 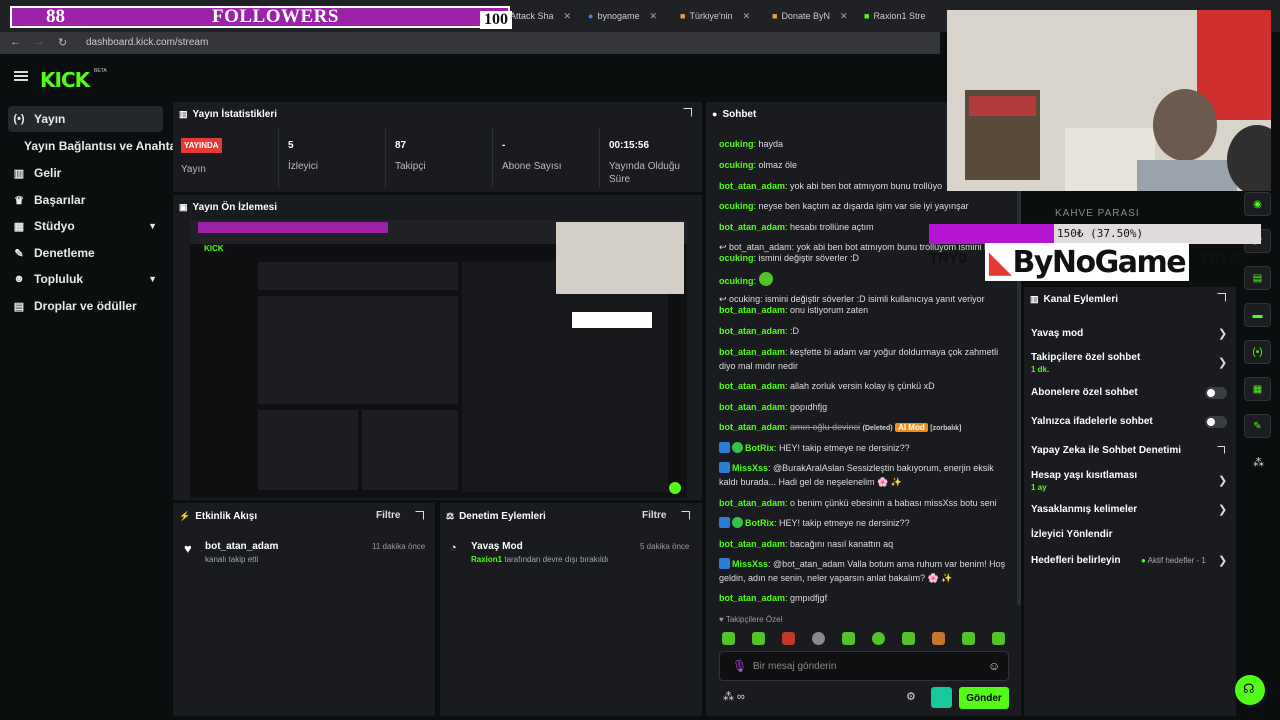 I want to click on sidebar-item-basarilar: ♛ Başarılar, so click(x=85, y=200).